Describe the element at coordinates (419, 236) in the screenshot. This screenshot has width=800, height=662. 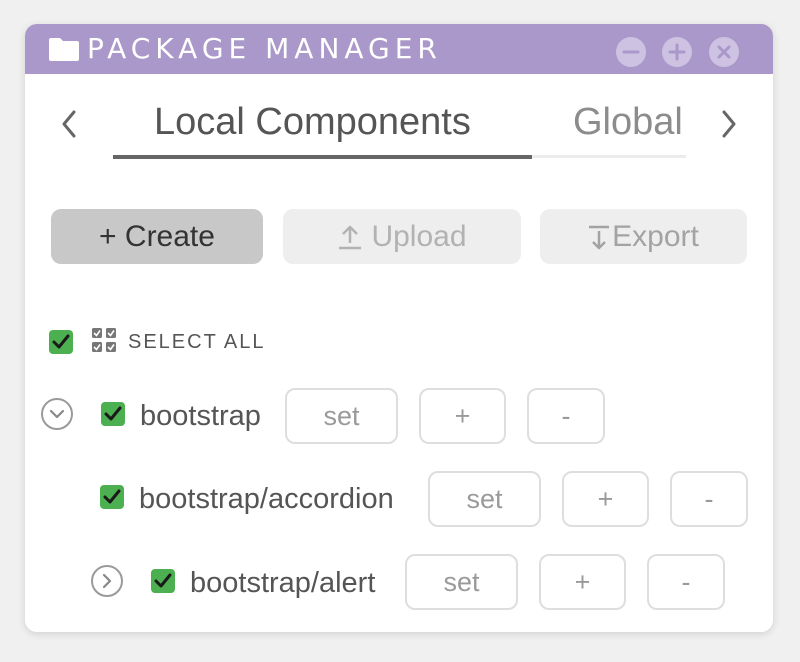
I see `upload-button-label: Upload` at that location.